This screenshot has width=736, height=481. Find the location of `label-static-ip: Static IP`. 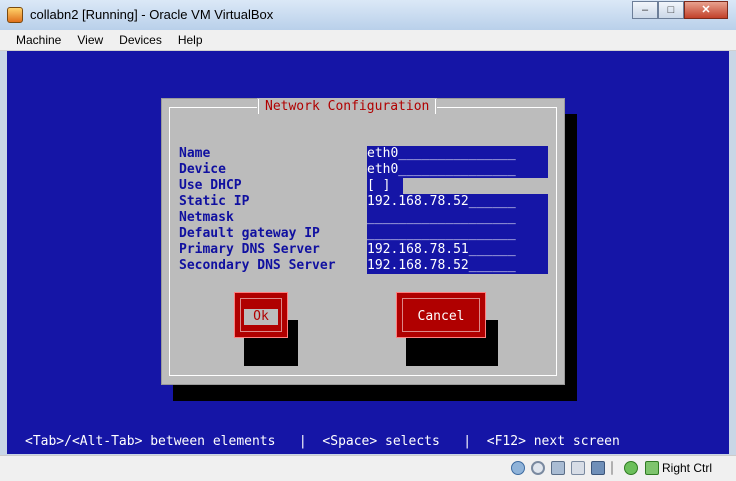

label-static-ip: Static IP is located at coordinates (214, 201).